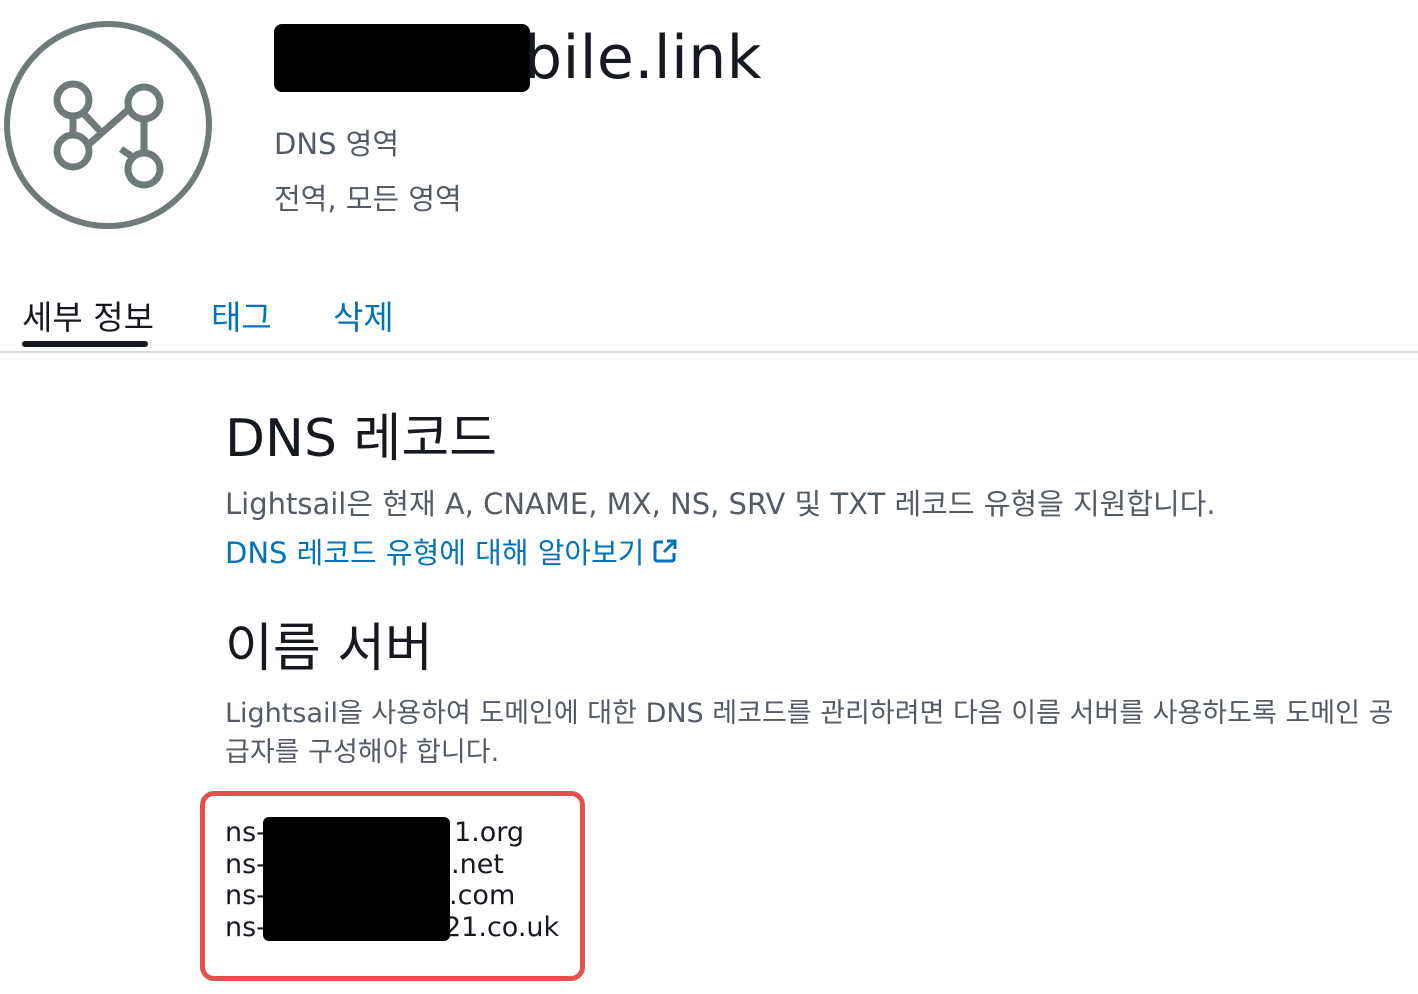 This screenshot has width=1418, height=994. What do you see at coordinates (368, 199) in the screenshot?
I see `zone-scope: 전역, 모든 영역` at bounding box center [368, 199].